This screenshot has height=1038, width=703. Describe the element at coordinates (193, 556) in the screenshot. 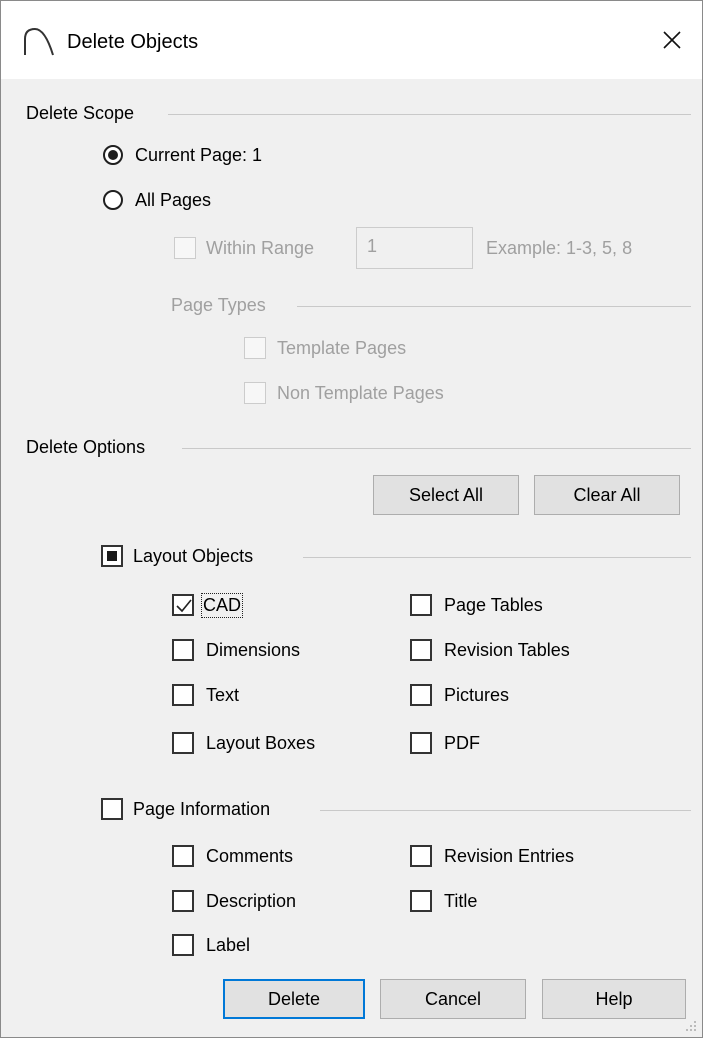

I see `layout-objects-label: Layout Objects` at that location.